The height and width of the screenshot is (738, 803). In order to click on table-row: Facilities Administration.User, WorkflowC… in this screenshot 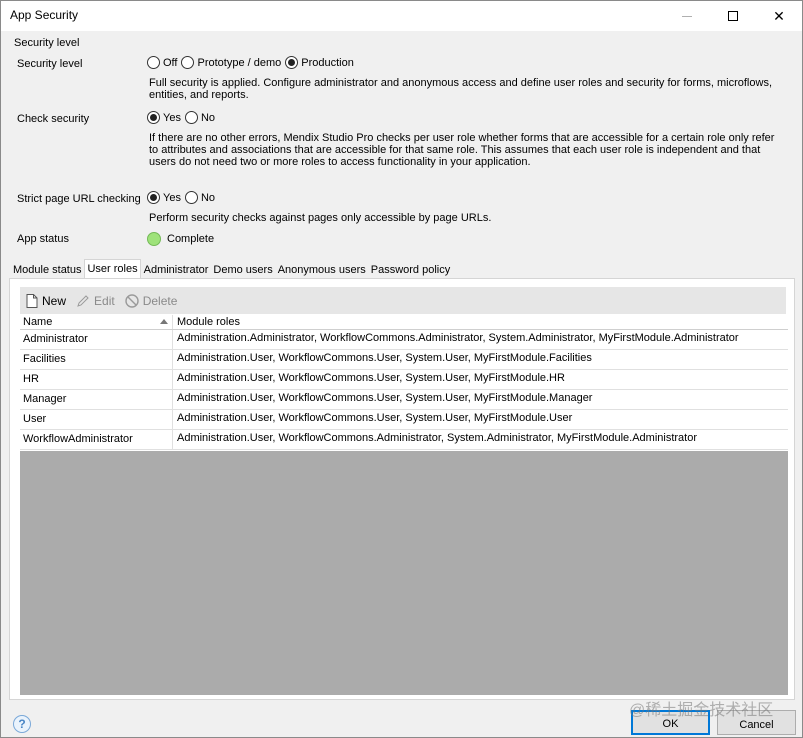, I will do `click(404, 360)`.